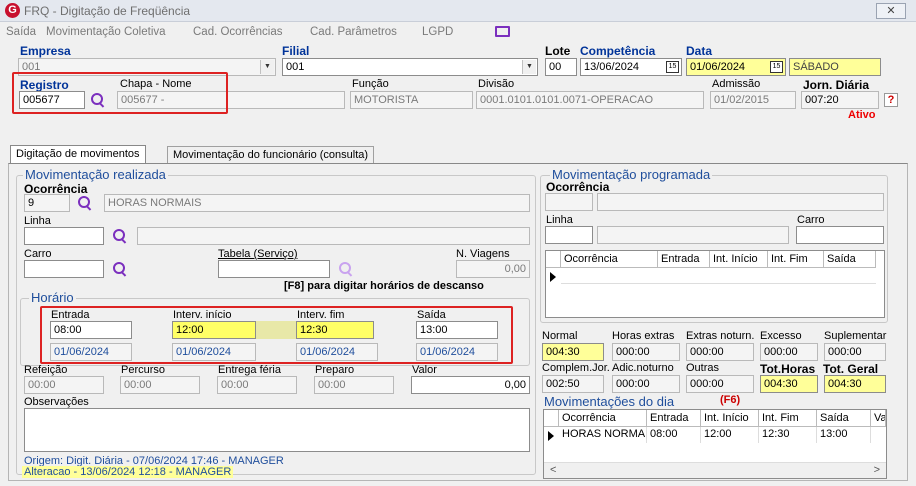 The image size is (916, 486). I want to click on prog-linha-field, so click(569, 235).